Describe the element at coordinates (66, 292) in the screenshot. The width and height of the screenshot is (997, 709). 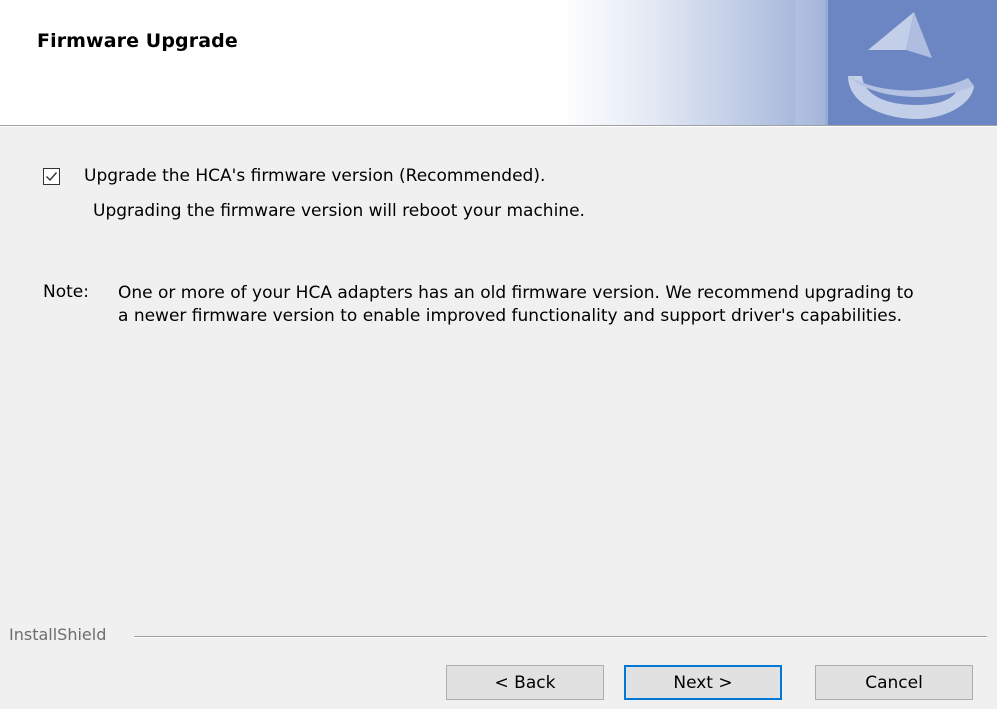
I see `note-label: Note:` at that location.